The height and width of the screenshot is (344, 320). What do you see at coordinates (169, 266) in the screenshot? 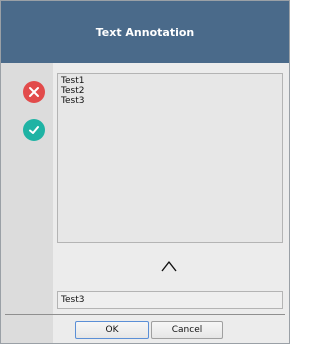
I see `chevron-up-icon` at bounding box center [169, 266].